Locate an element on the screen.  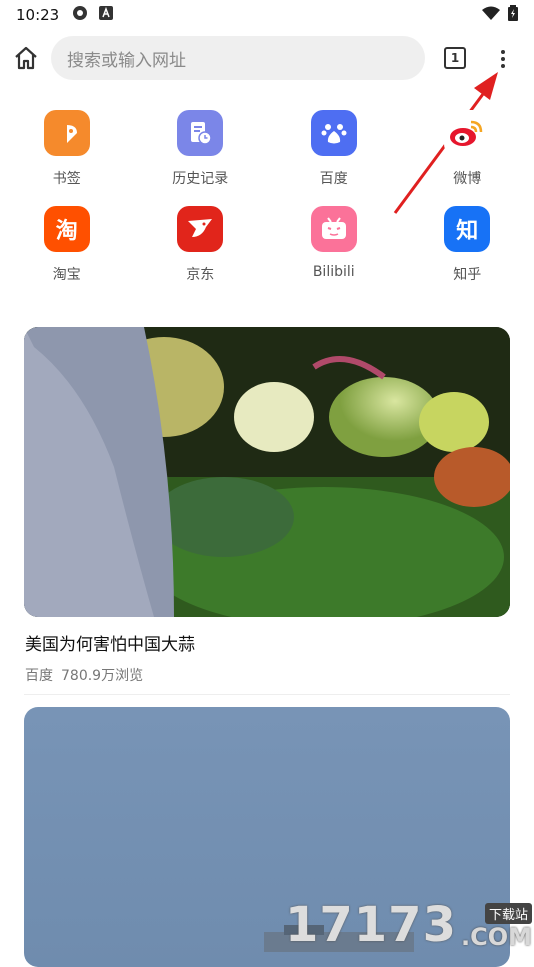
watermark-number: 17173 is located at coordinates (371, 925).